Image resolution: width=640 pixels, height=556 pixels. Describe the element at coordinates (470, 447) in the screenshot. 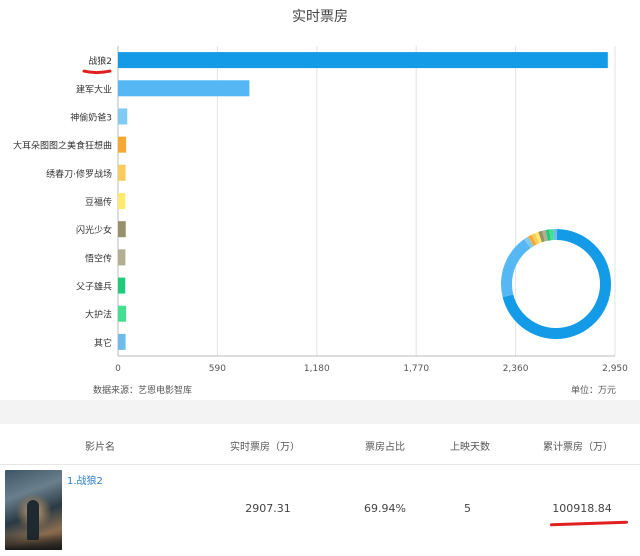

I see `header-days-released: 上映天数` at that location.